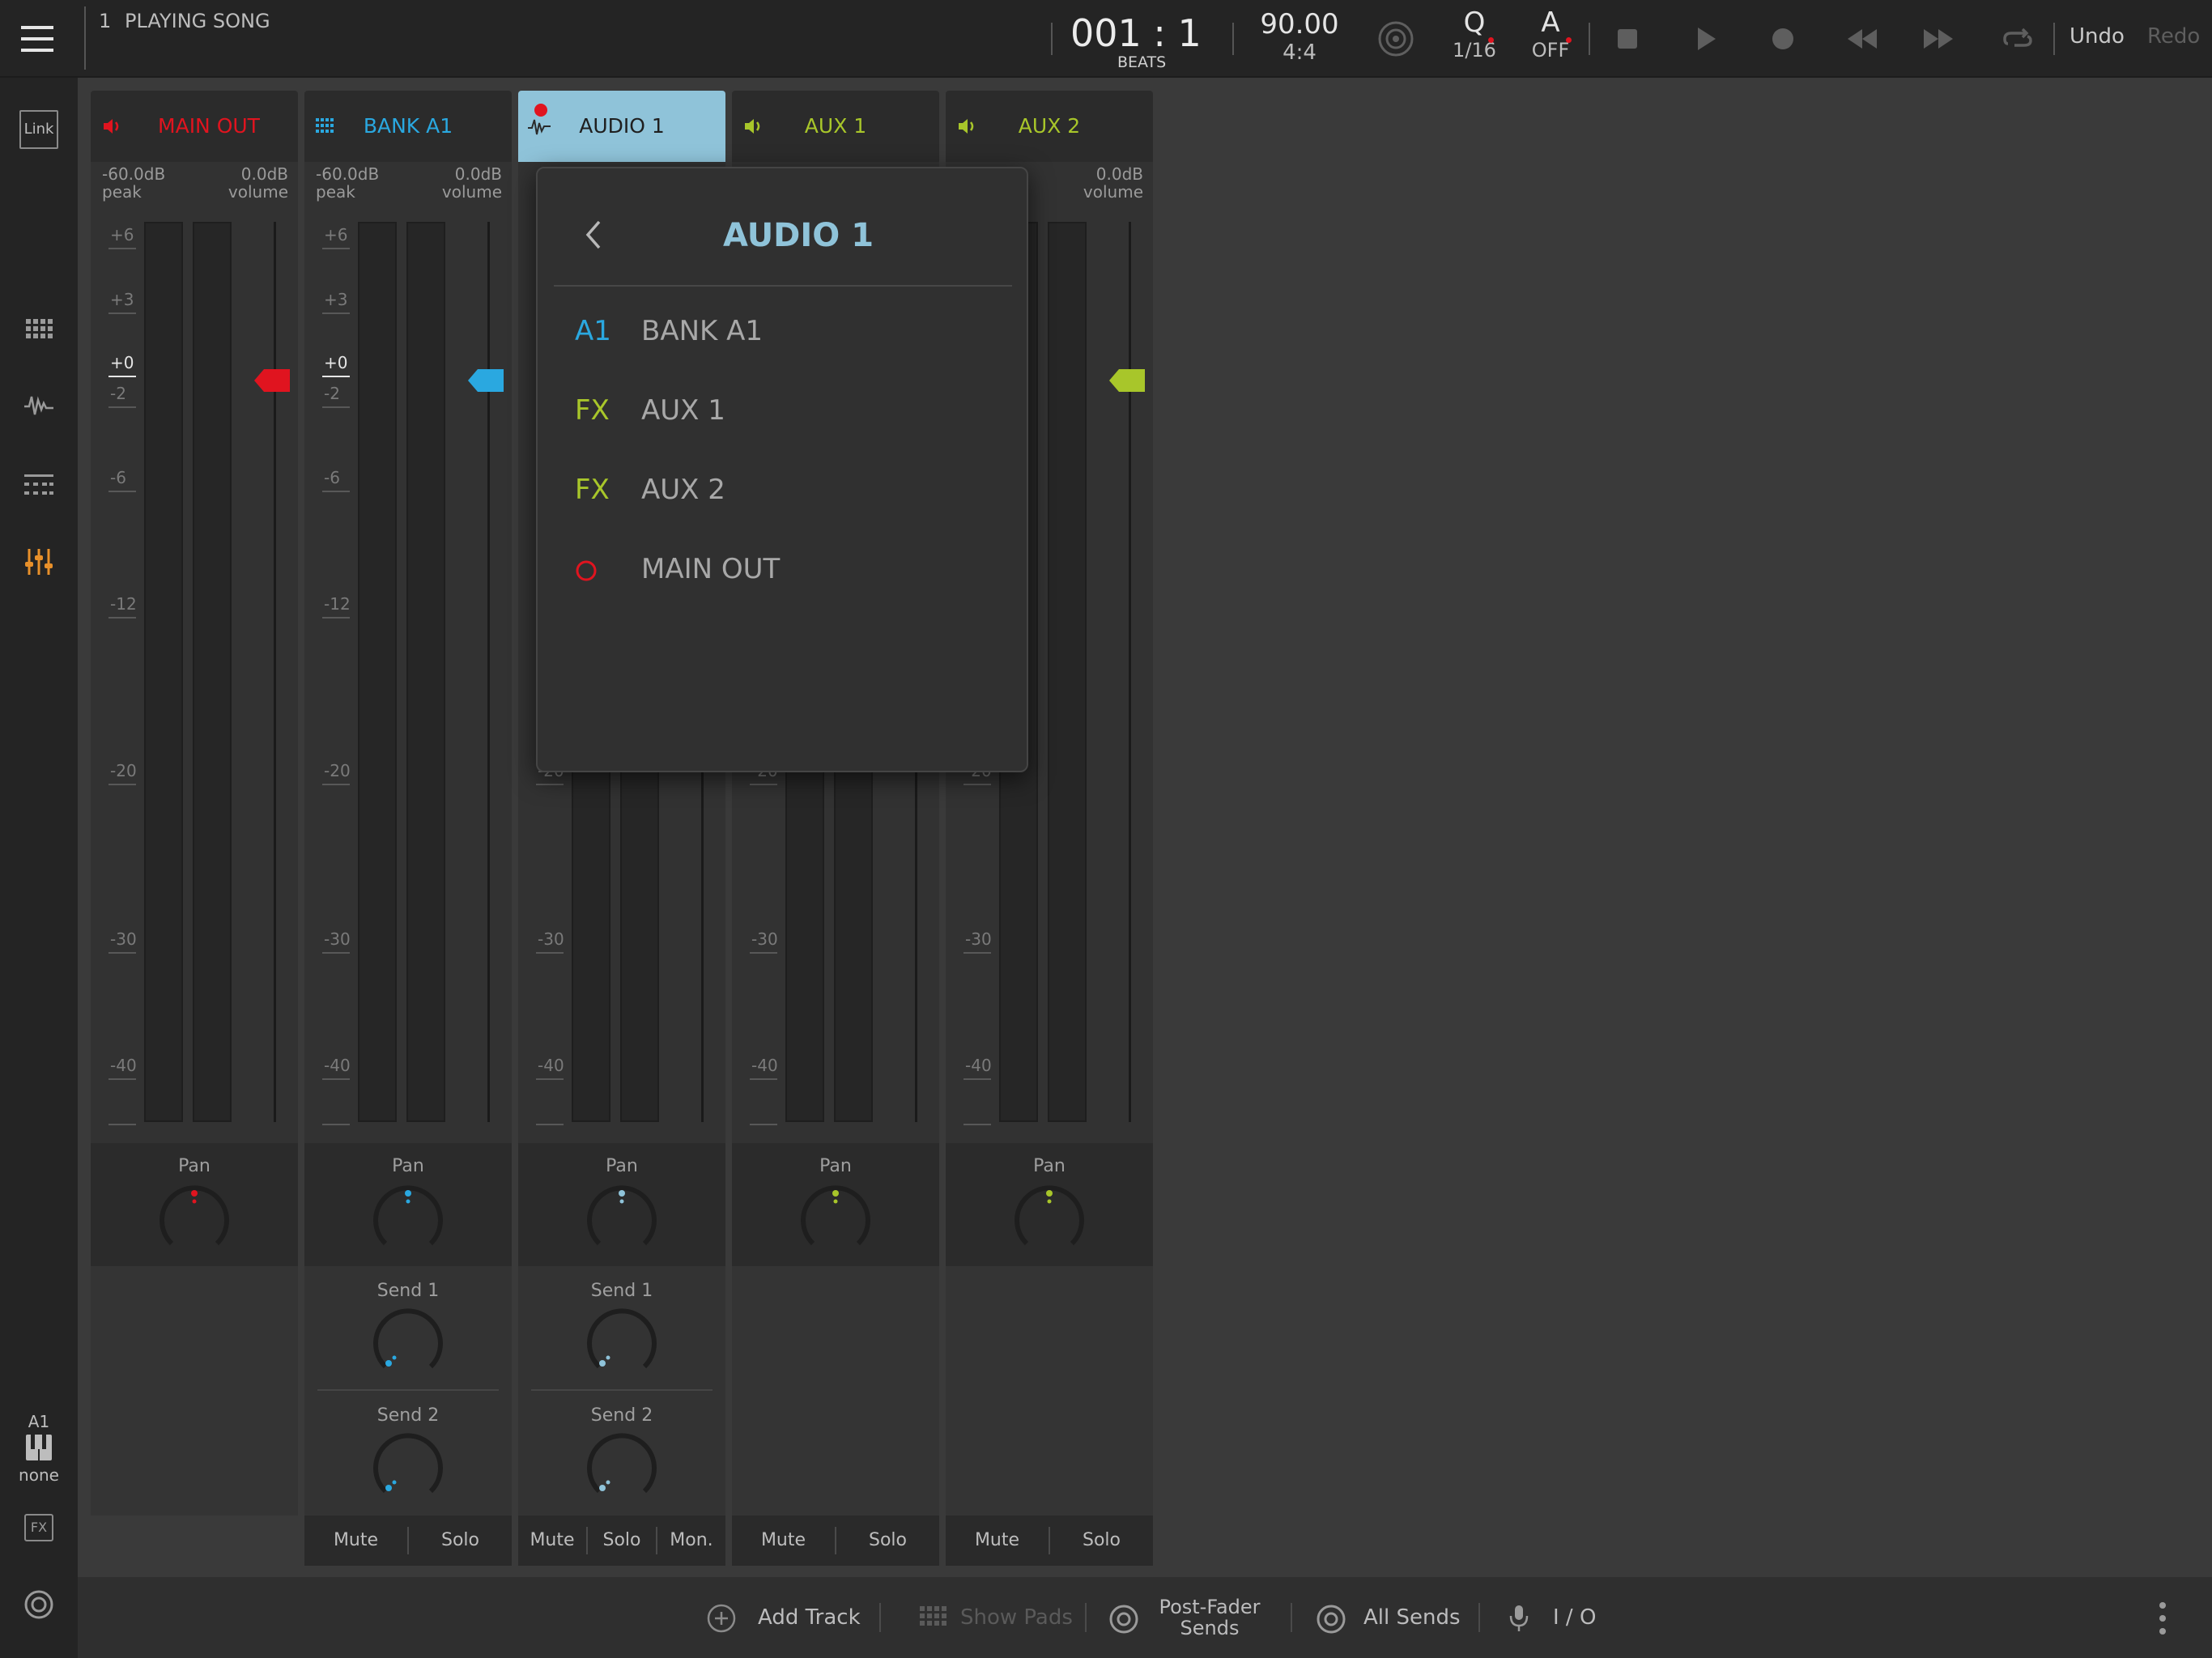 The width and height of the screenshot is (2212, 1658). I want to click on settings-knob-icon, so click(39, 1604).